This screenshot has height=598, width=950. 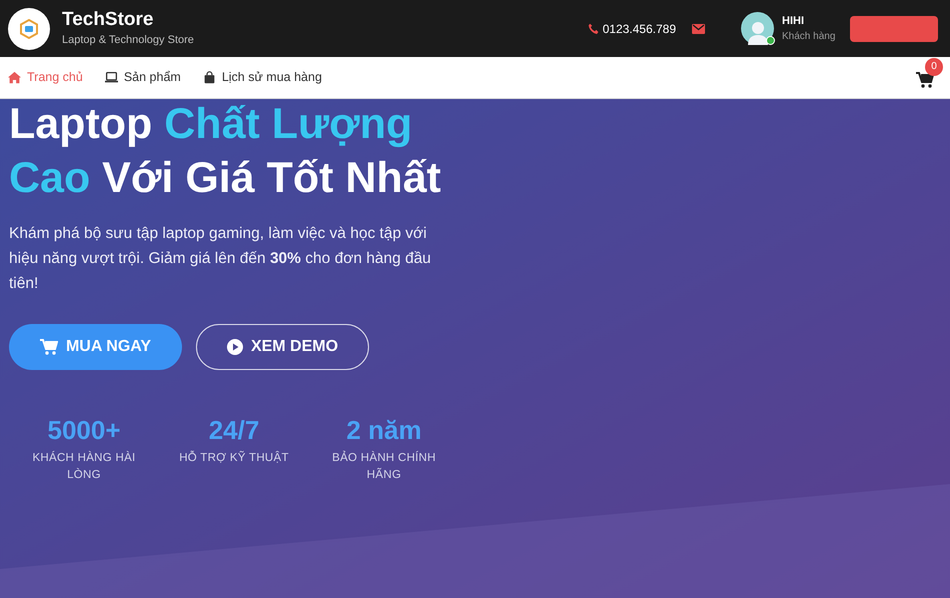 What do you see at coordinates (84, 430) in the screenshot?
I see `stat-value: 5000+` at bounding box center [84, 430].